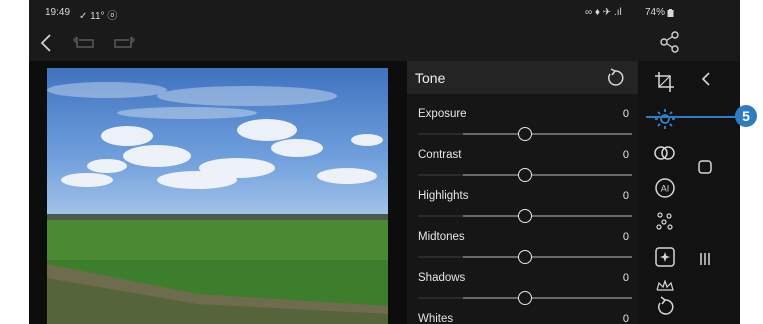 Image resolution: width=763 pixels, height=324 pixels. Describe the element at coordinates (85, 42) in the screenshot. I see `undo-icon` at that location.